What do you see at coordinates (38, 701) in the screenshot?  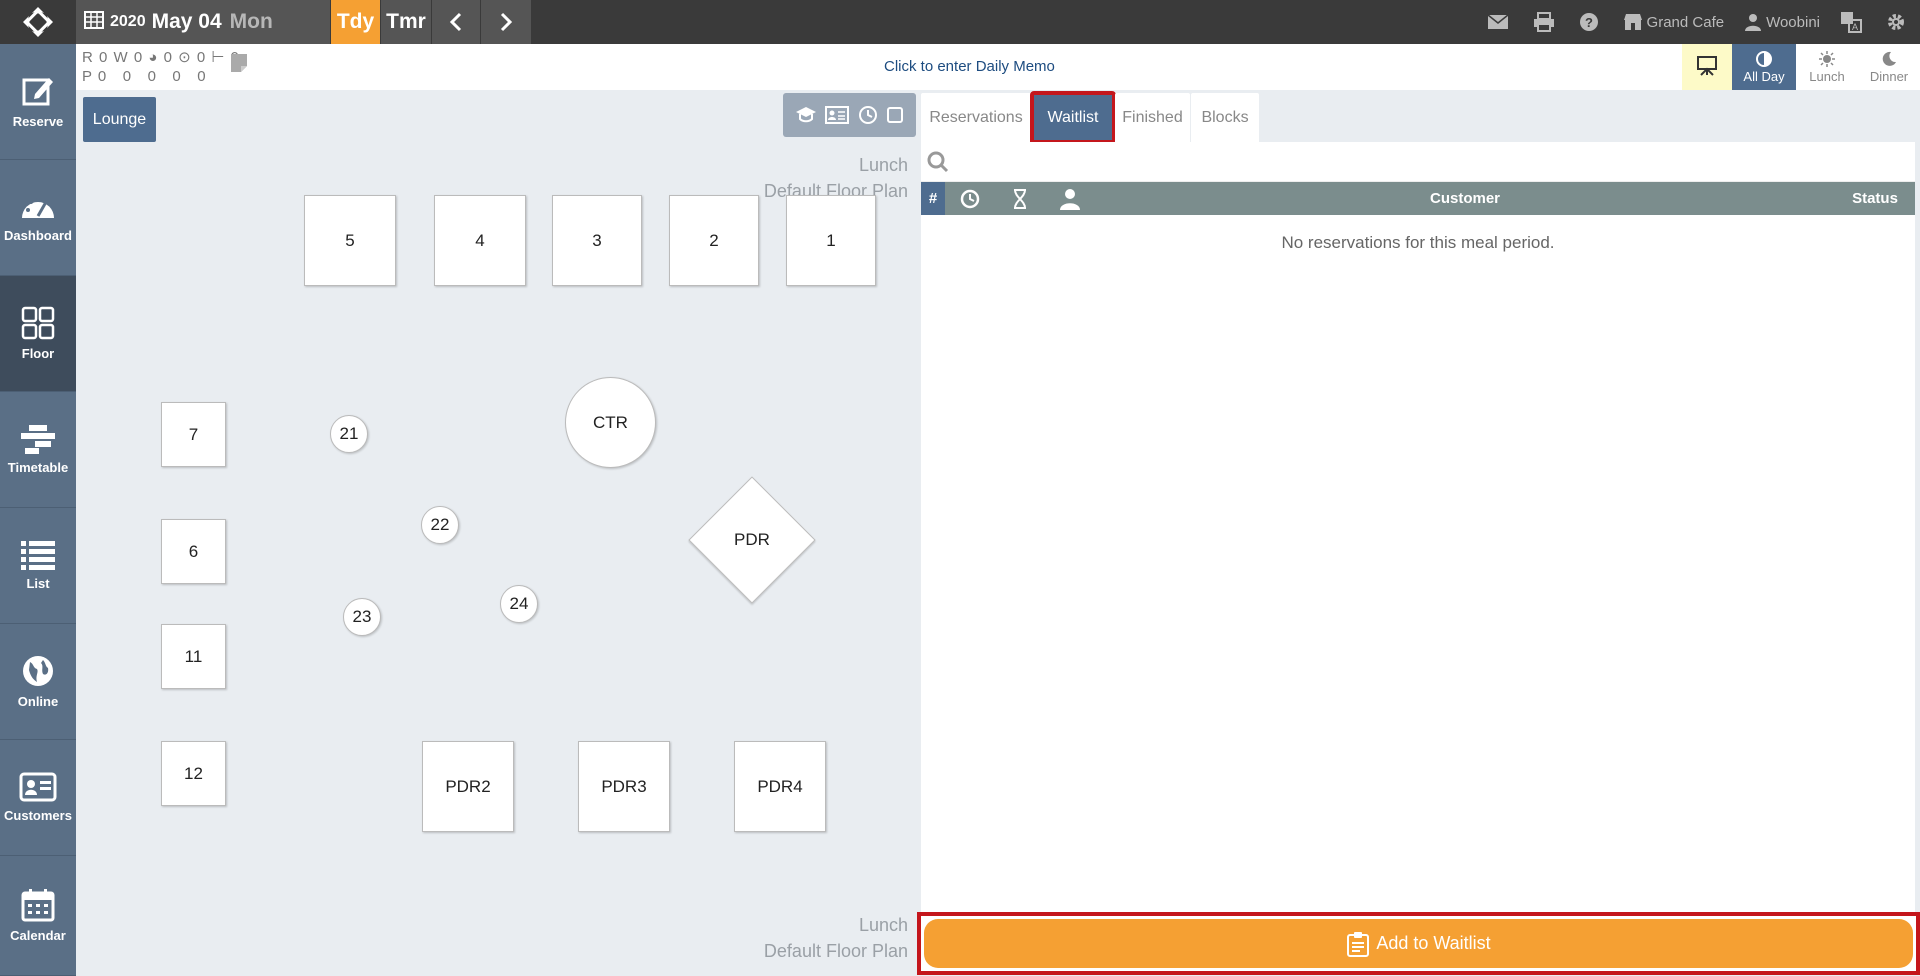 I see `sidebar-item-label: Online` at bounding box center [38, 701].